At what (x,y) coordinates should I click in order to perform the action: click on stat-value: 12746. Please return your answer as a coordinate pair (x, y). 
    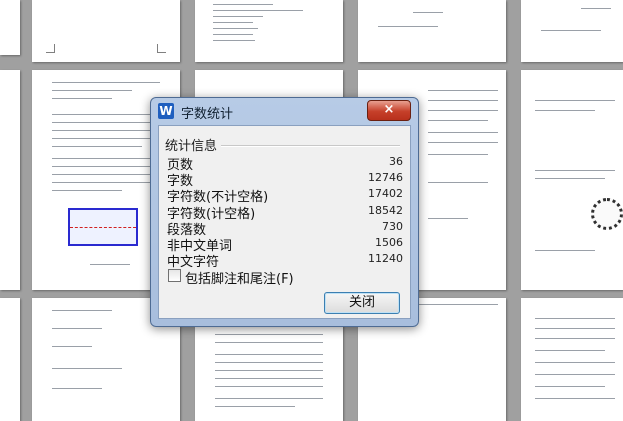
    Looking at the image, I should click on (385, 178).